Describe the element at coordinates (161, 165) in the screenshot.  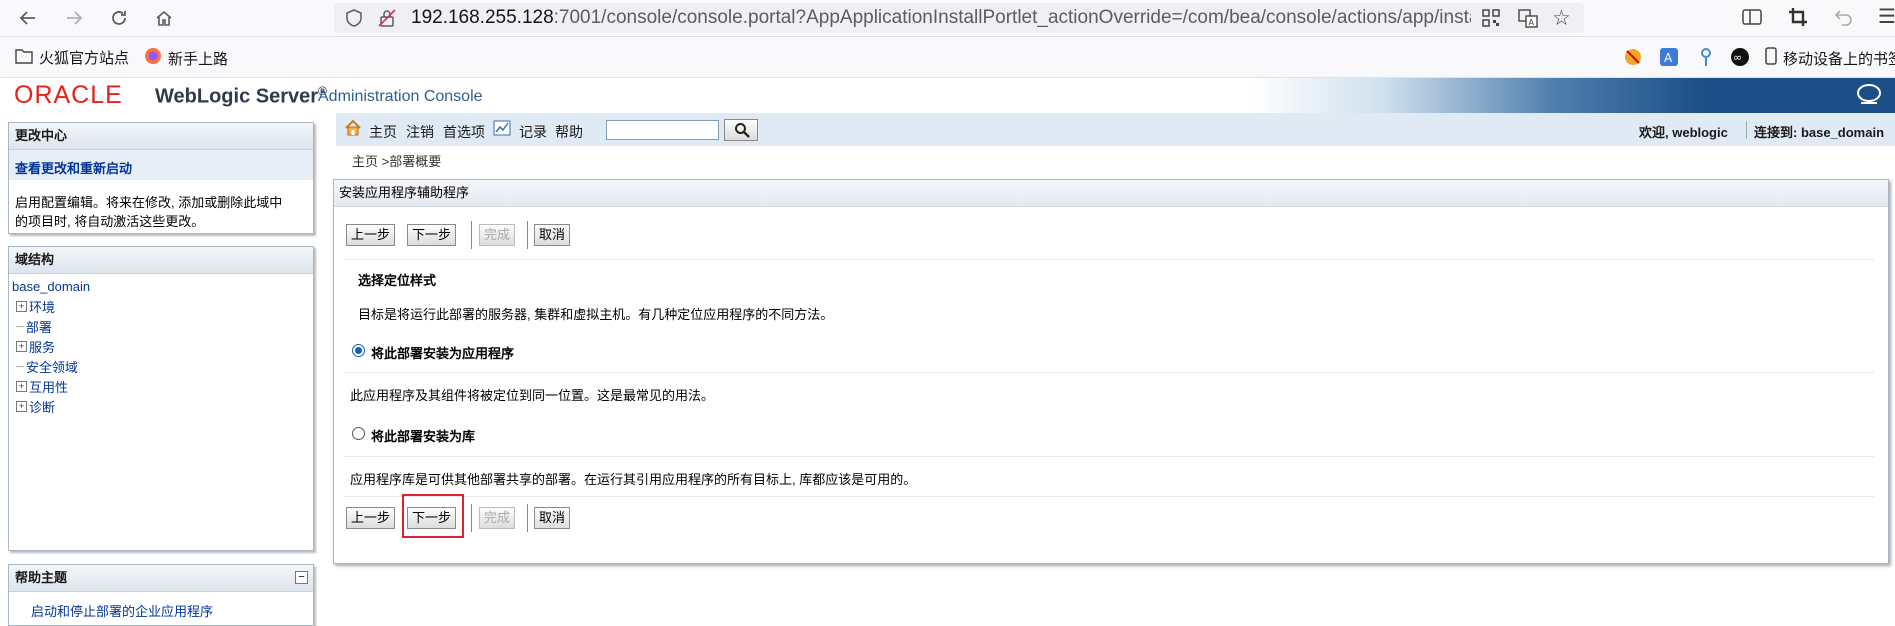
I see `change-center-link-row: 查看更改和重新启动` at that location.